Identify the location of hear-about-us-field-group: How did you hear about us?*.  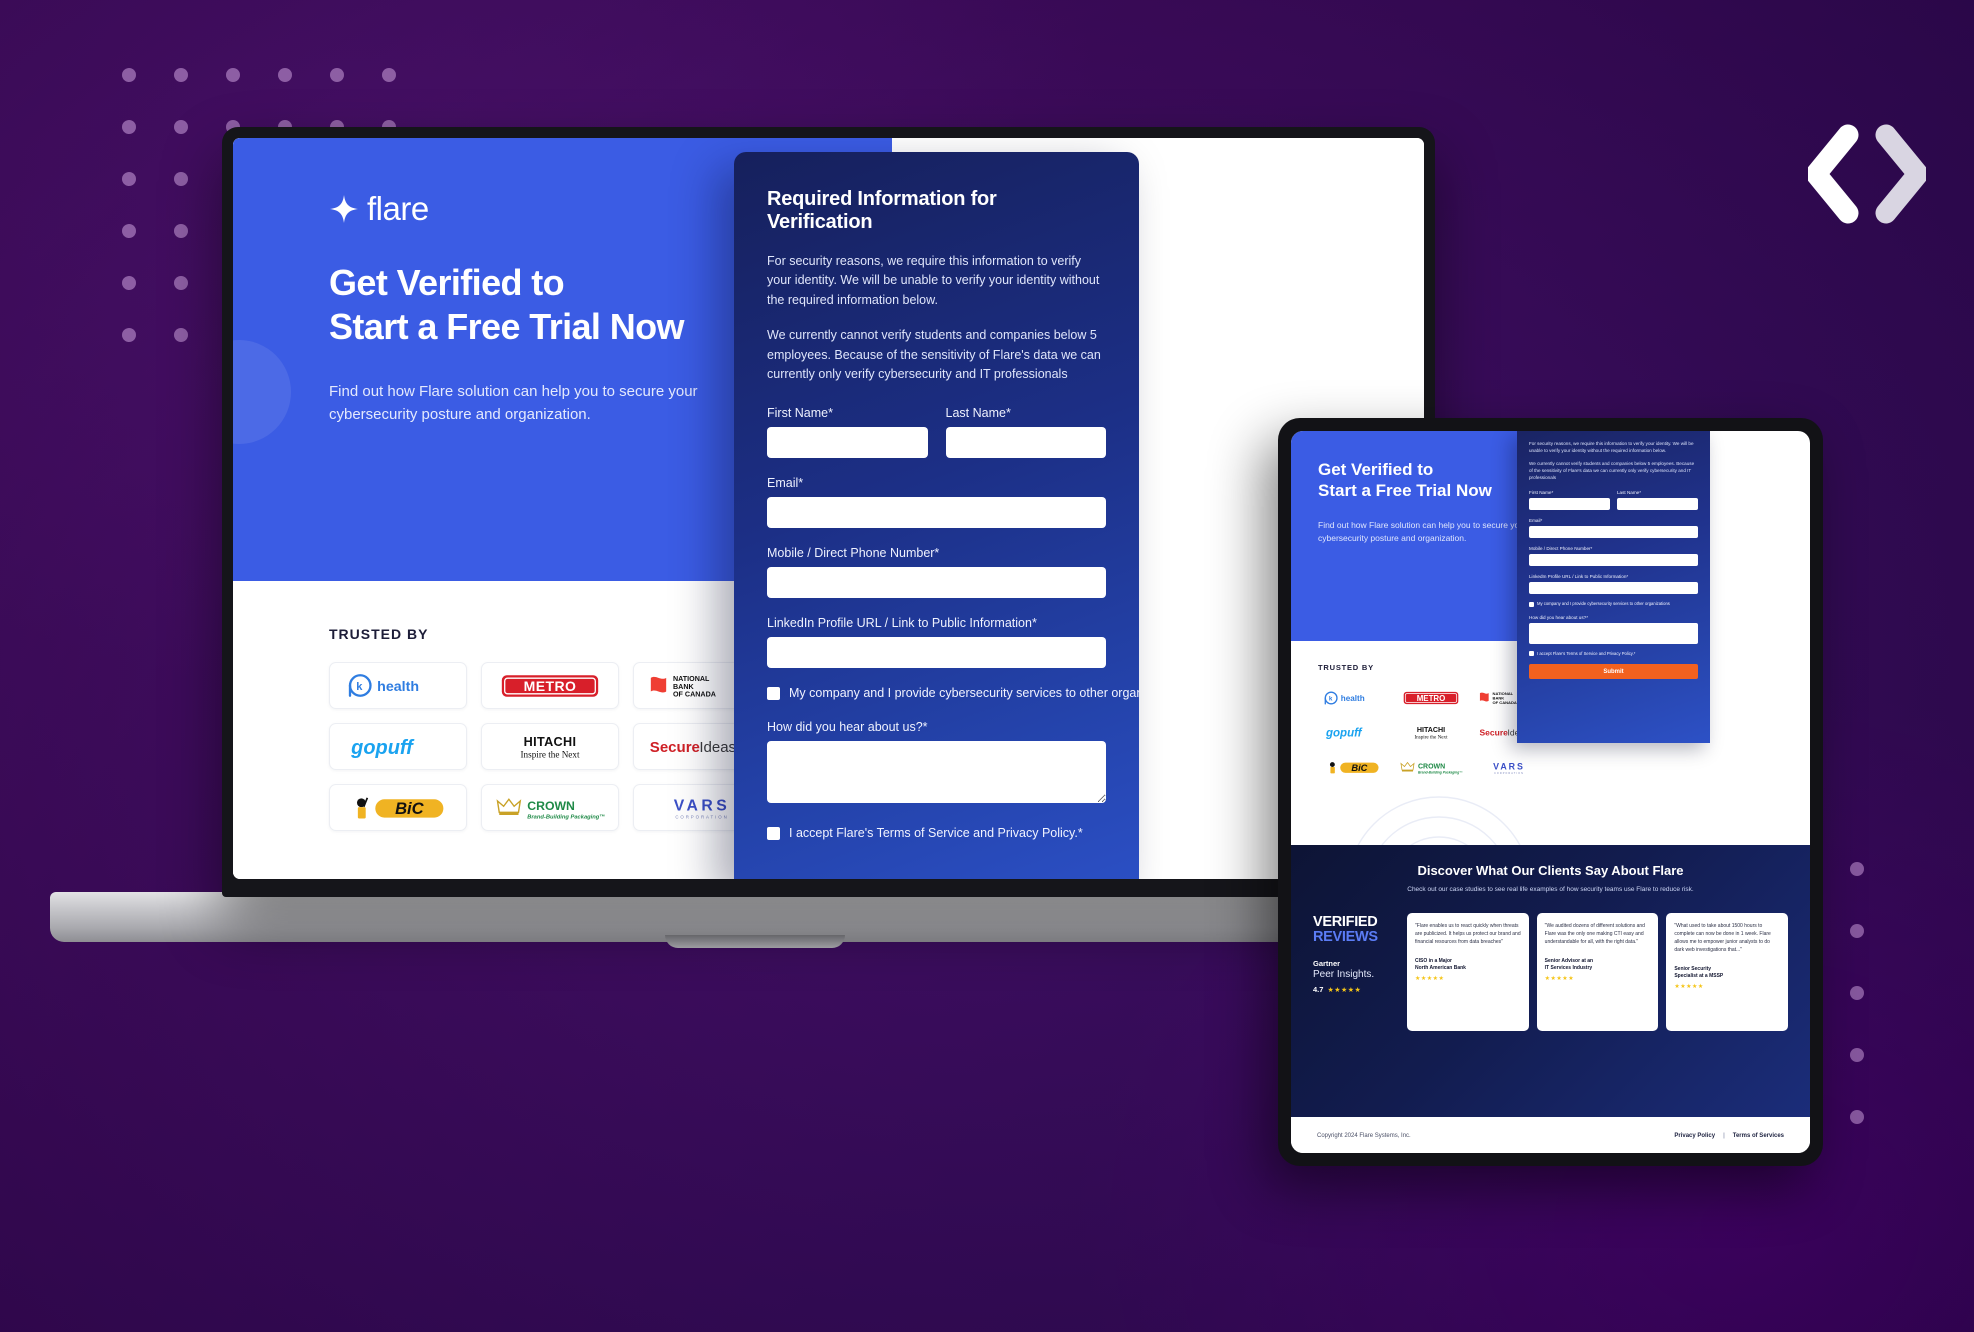
(936, 764).